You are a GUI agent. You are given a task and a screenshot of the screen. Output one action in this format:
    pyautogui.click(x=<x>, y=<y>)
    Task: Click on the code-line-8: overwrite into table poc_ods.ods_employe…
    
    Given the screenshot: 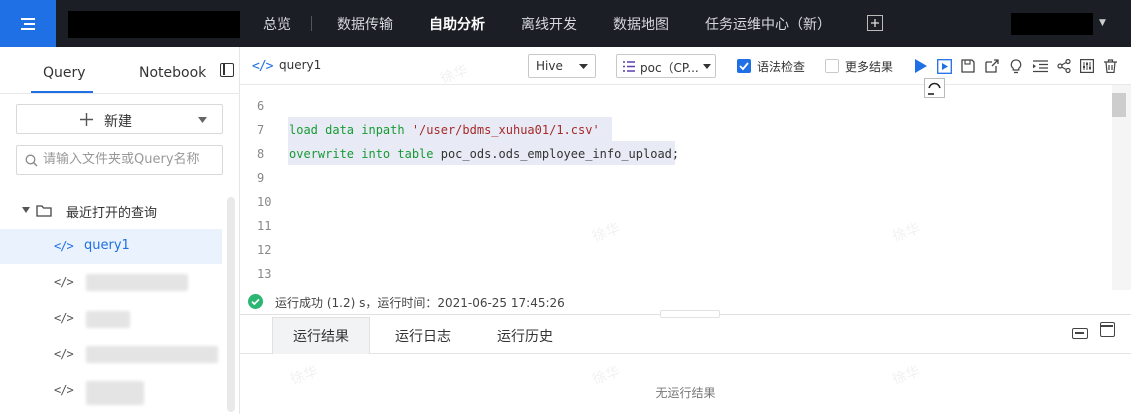 What is the action you would take?
    pyautogui.click(x=484, y=154)
    